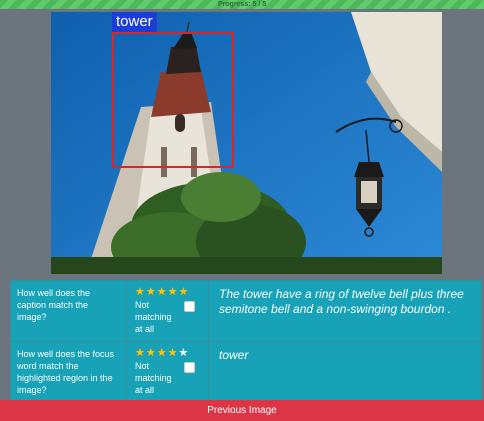 The width and height of the screenshot is (484, 421). What do you see at coordinates (173, 100) in the screenshot?
I see `highlighted-region-box` at bounding box center [173, 100].